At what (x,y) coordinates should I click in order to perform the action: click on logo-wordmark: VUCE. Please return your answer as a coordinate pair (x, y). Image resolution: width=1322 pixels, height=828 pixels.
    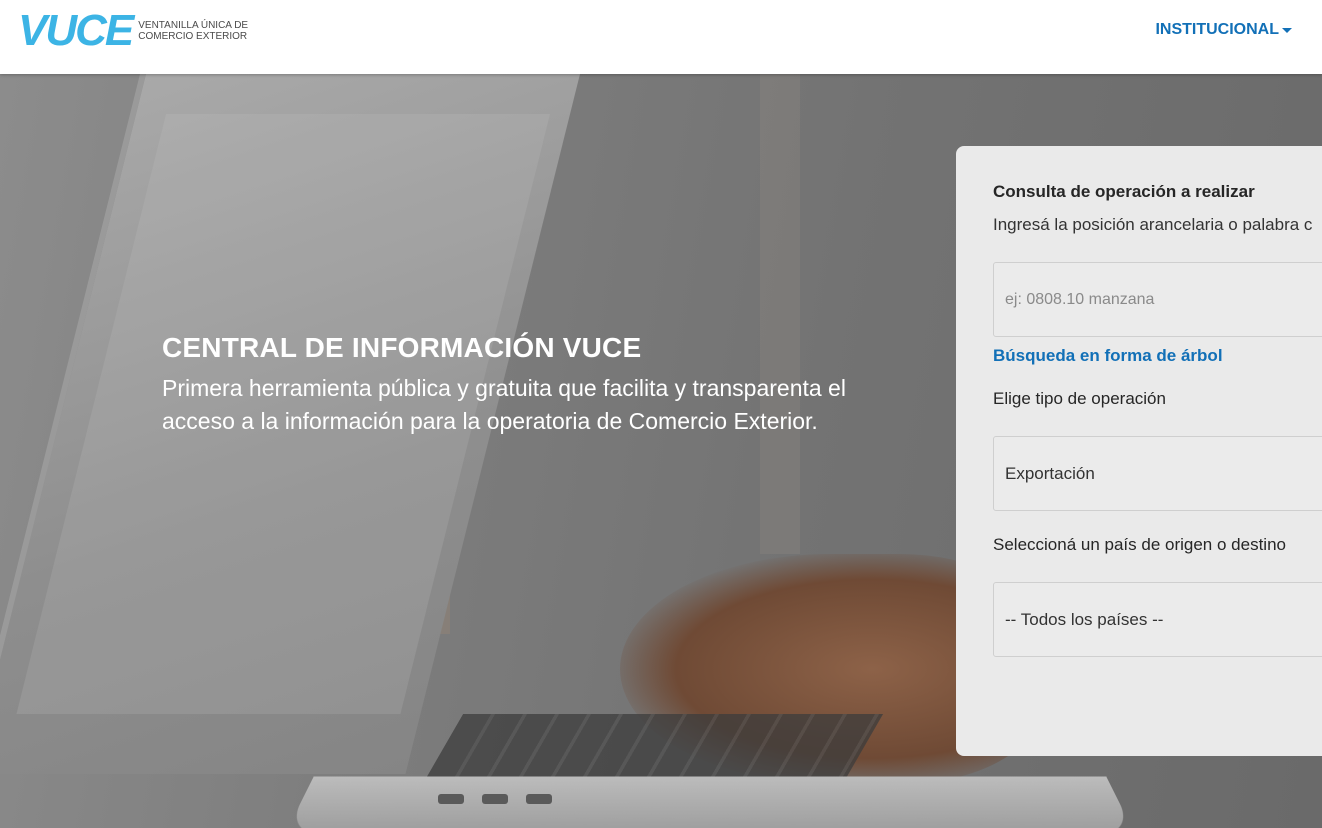
    Looking at the image, I should click on (76, 30).